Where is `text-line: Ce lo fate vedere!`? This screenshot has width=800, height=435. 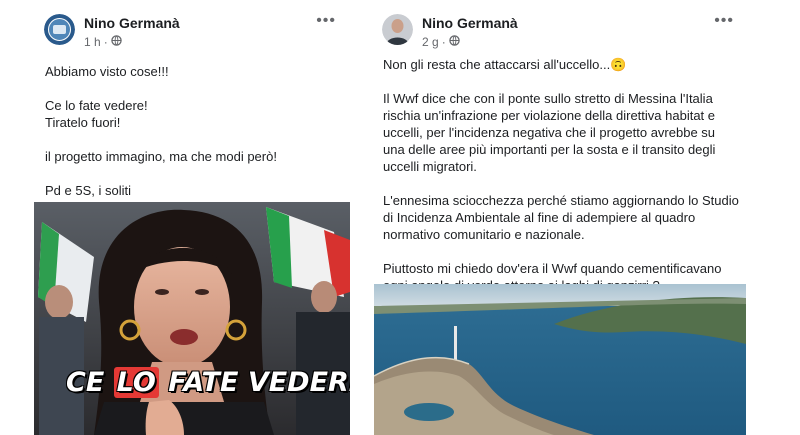 text-line: Ce lo fate vedere! is located at coordinates (96, 105).